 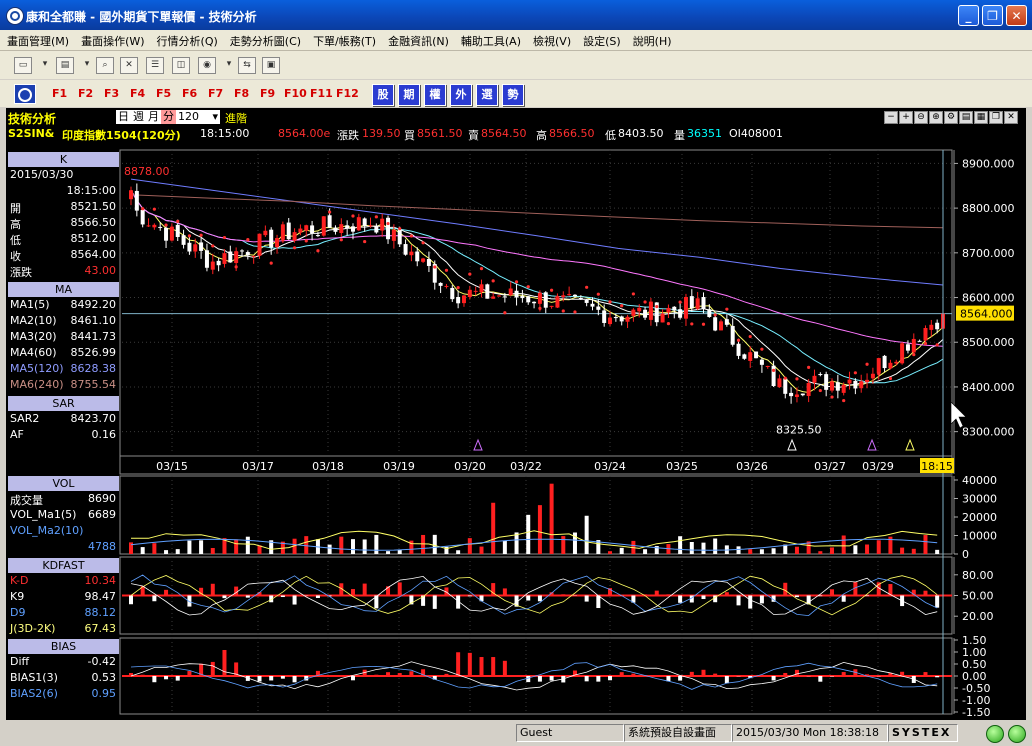 What do you see at coordinates (891, 117) in the screenshot?
I see `minus-icon: −` at bounding box center [891, 117].